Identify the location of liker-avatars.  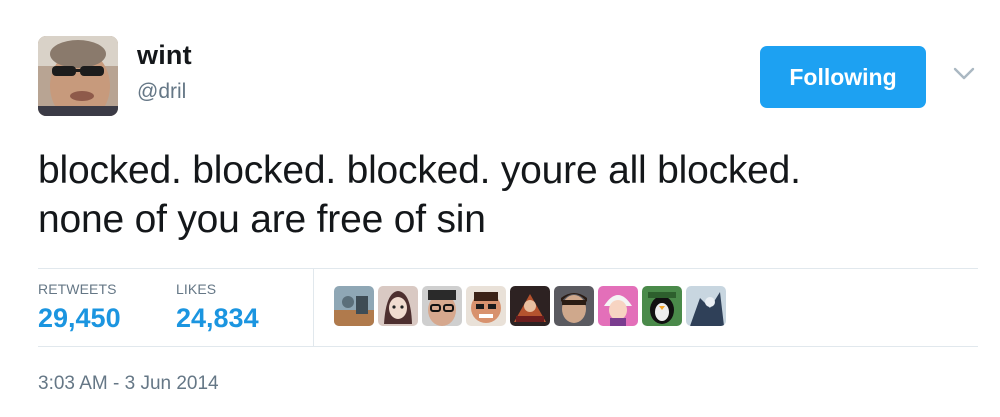
(532, 306).